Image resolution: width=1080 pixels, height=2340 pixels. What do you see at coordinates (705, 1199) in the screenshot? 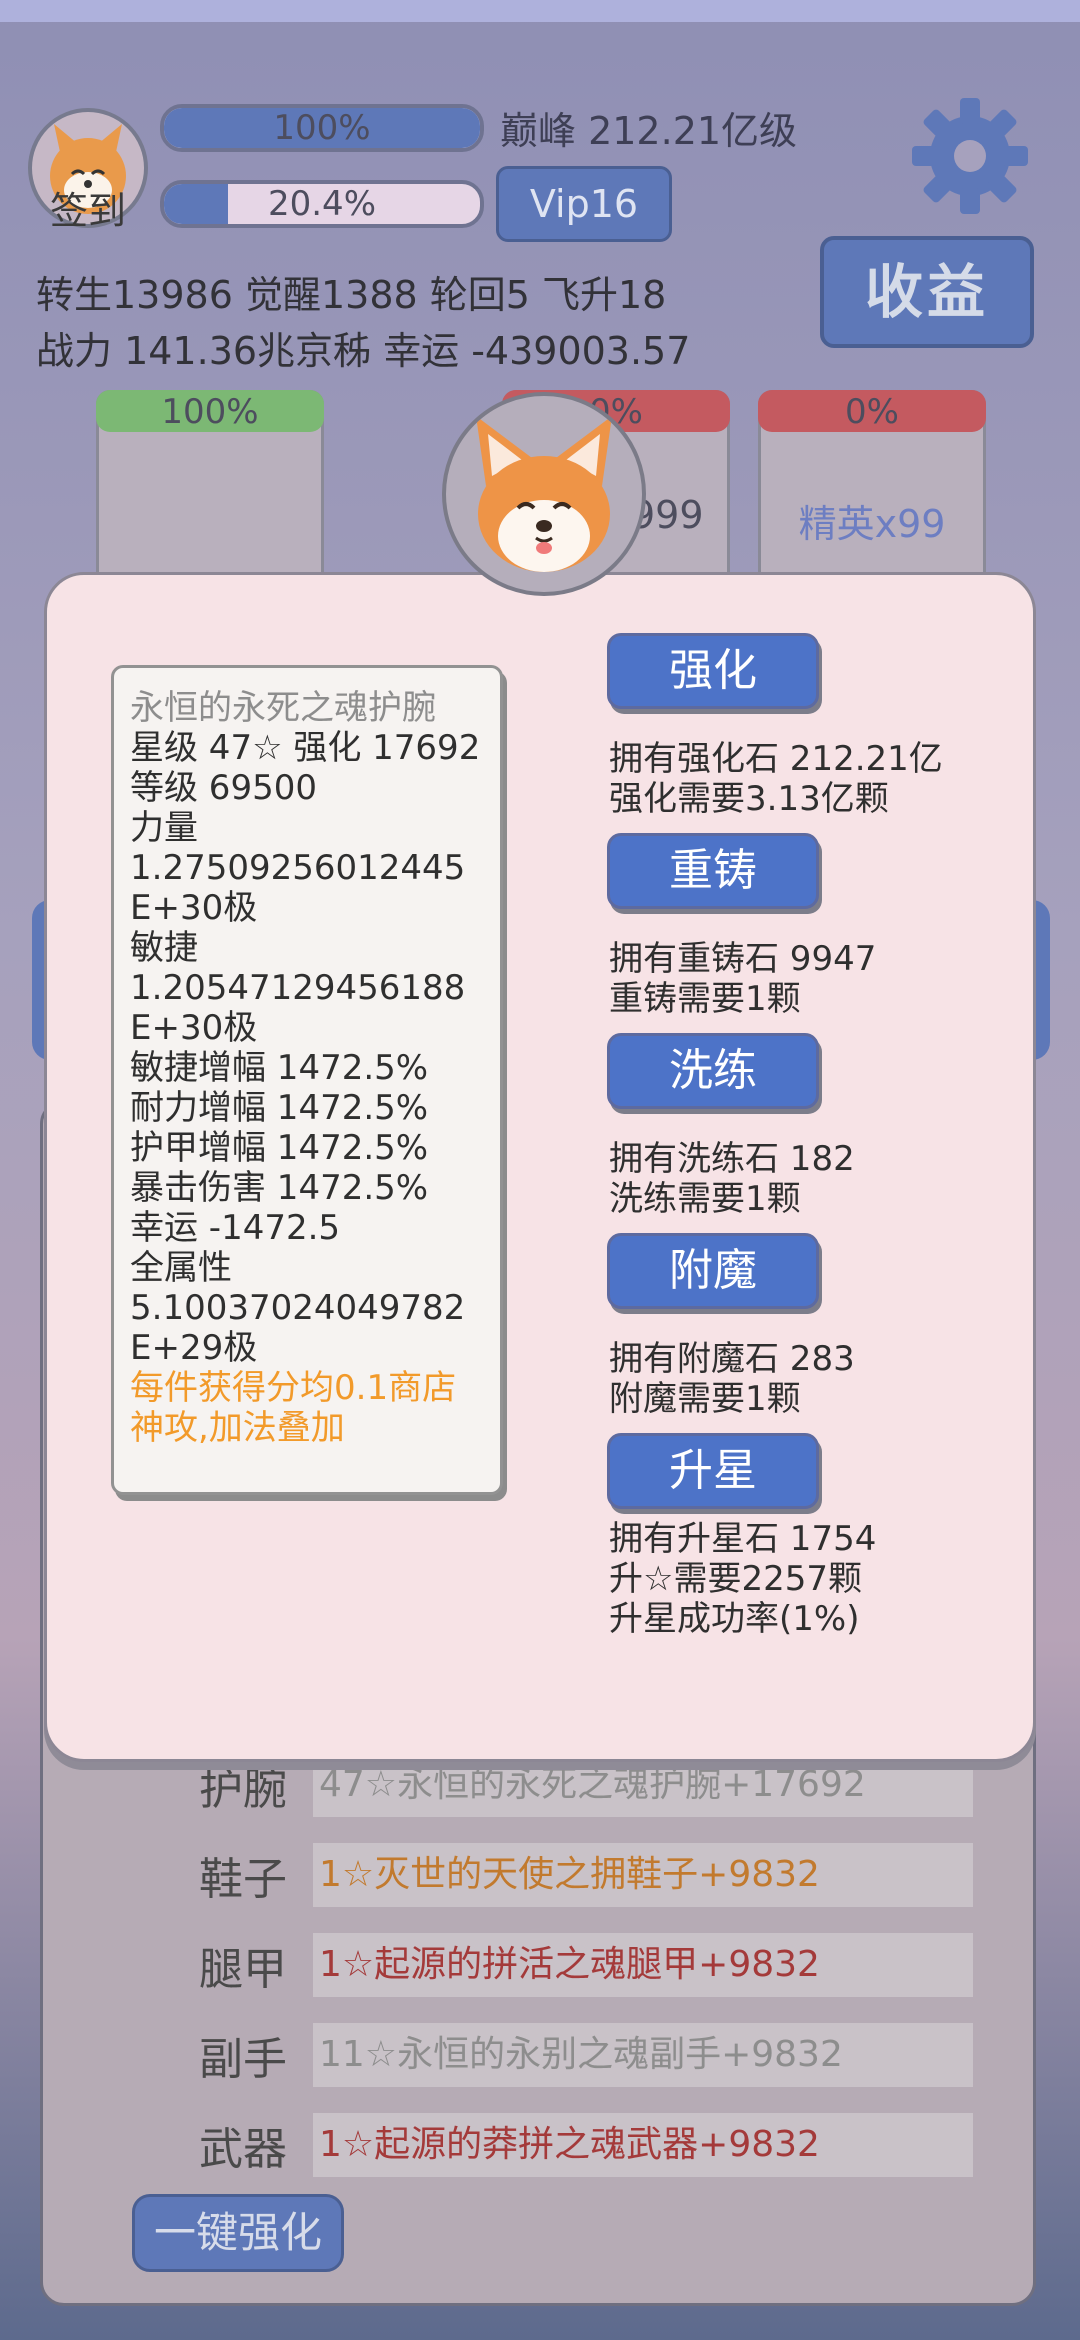
I see `refine-stones-needed: 洗练需要1颗` at bounding box center [705, 1199].